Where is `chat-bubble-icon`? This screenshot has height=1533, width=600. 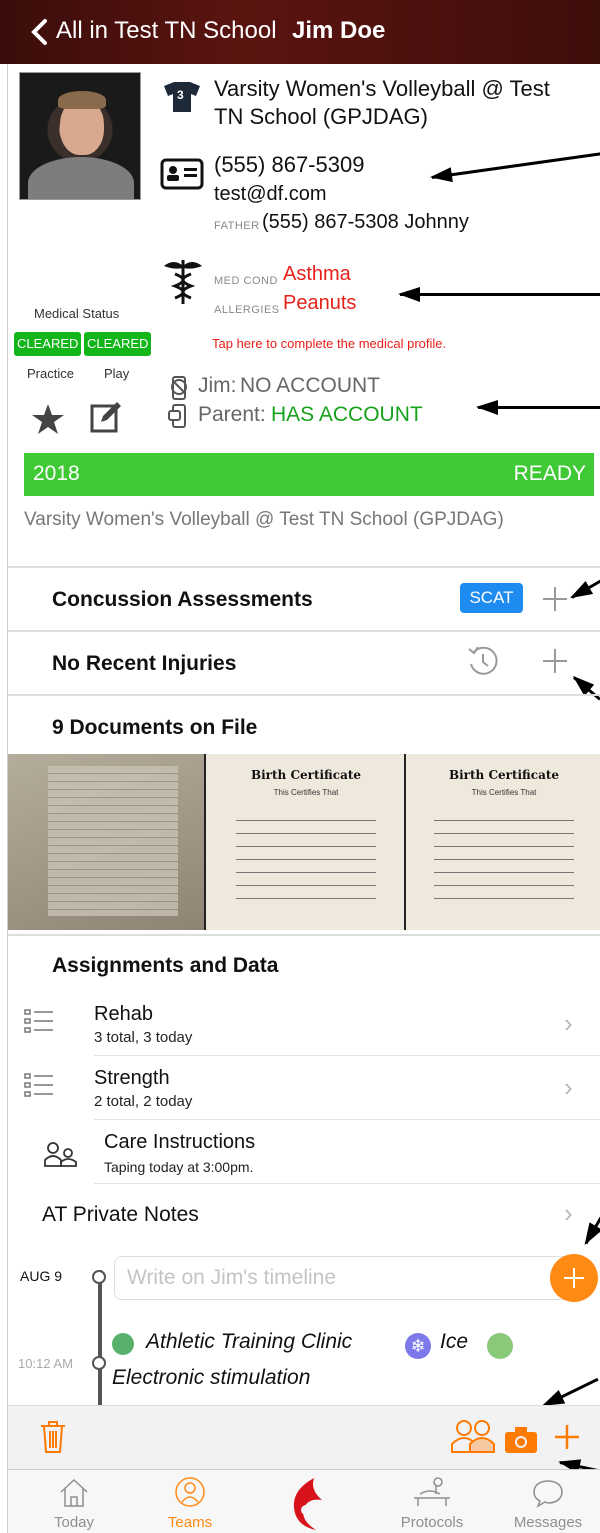 chat-bubble-icon is located at coordinates (548, 1494).